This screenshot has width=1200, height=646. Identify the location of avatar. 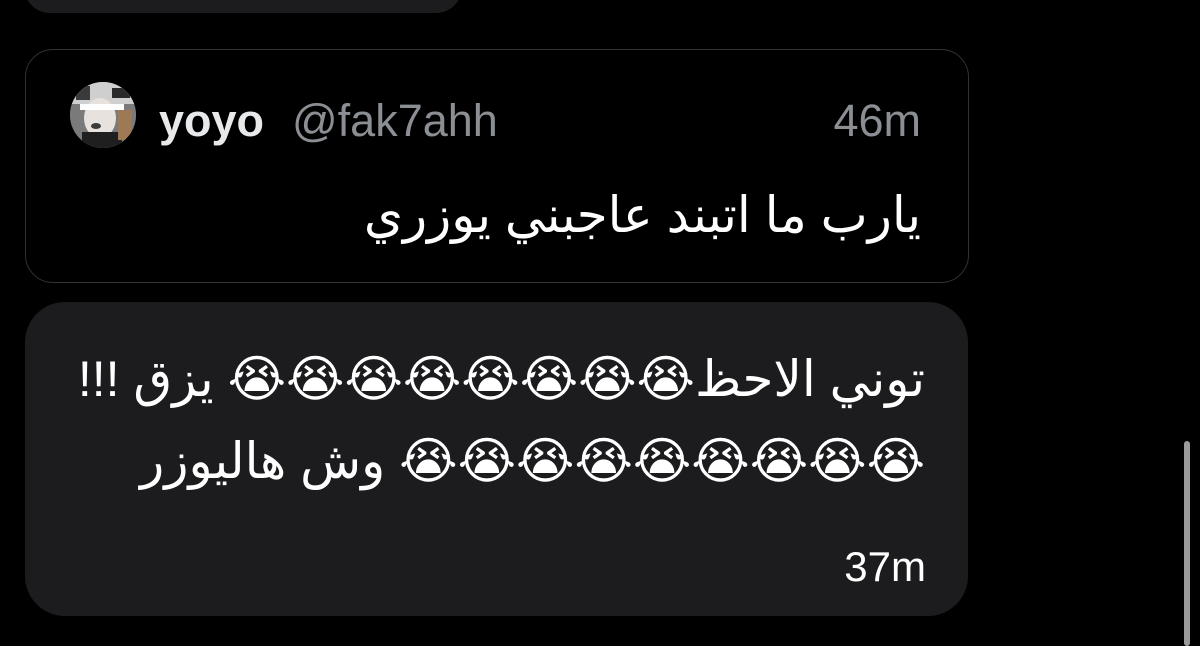
(103, 115).